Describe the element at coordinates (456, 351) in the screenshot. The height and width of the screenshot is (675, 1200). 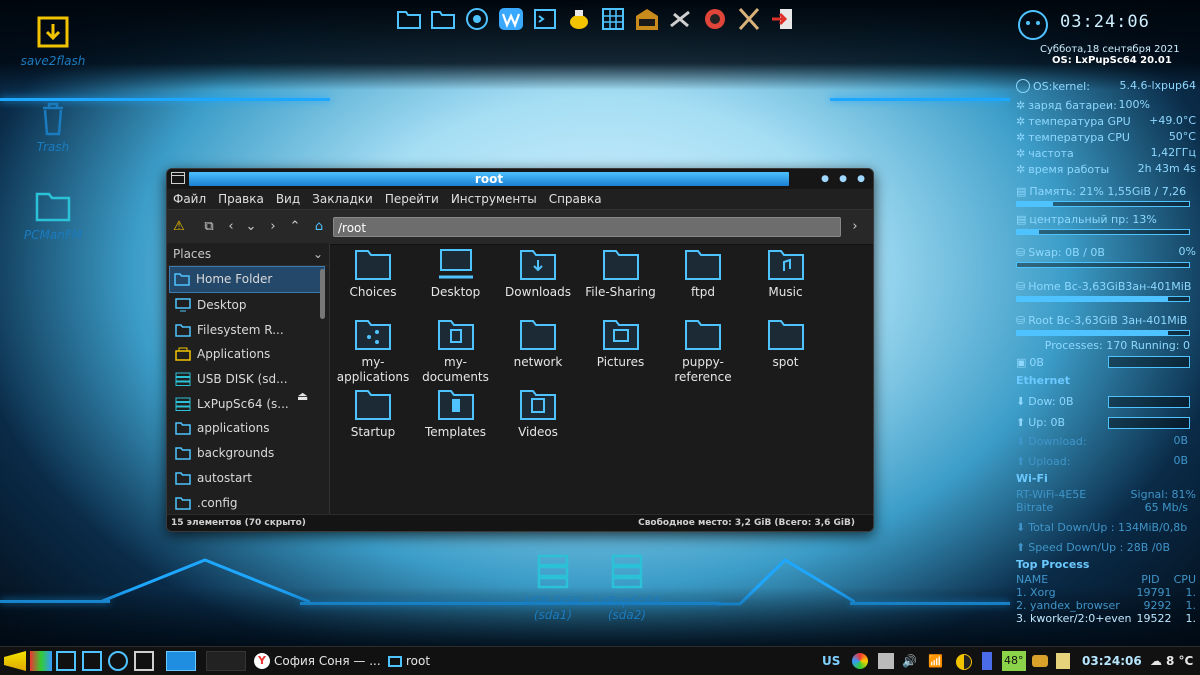
I see `file-item: my- documents` at that location.